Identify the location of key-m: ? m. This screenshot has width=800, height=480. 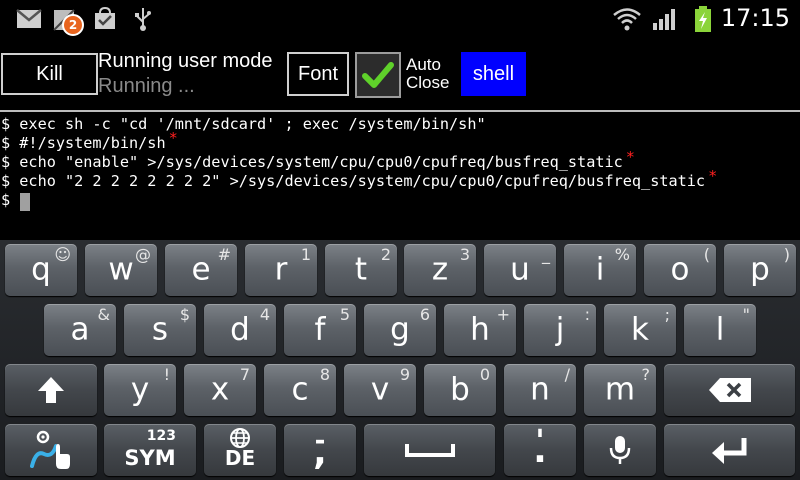
(620, 390).